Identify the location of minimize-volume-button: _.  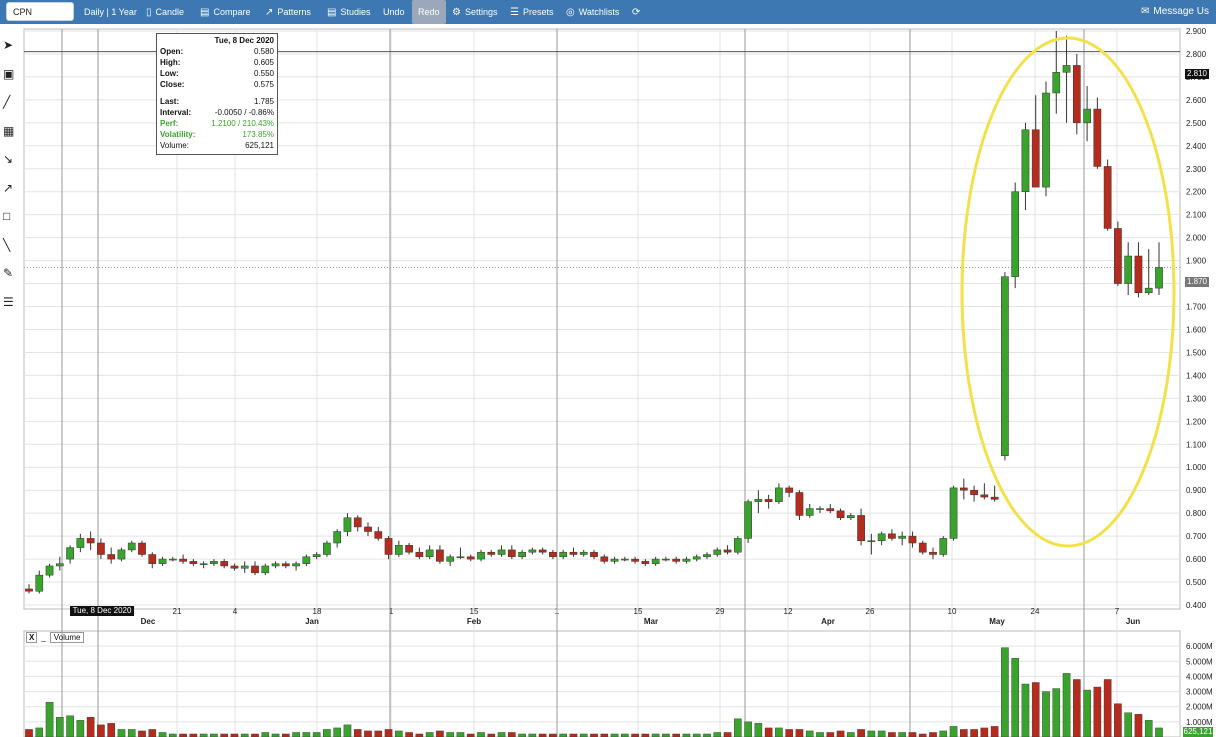
(43, 637).